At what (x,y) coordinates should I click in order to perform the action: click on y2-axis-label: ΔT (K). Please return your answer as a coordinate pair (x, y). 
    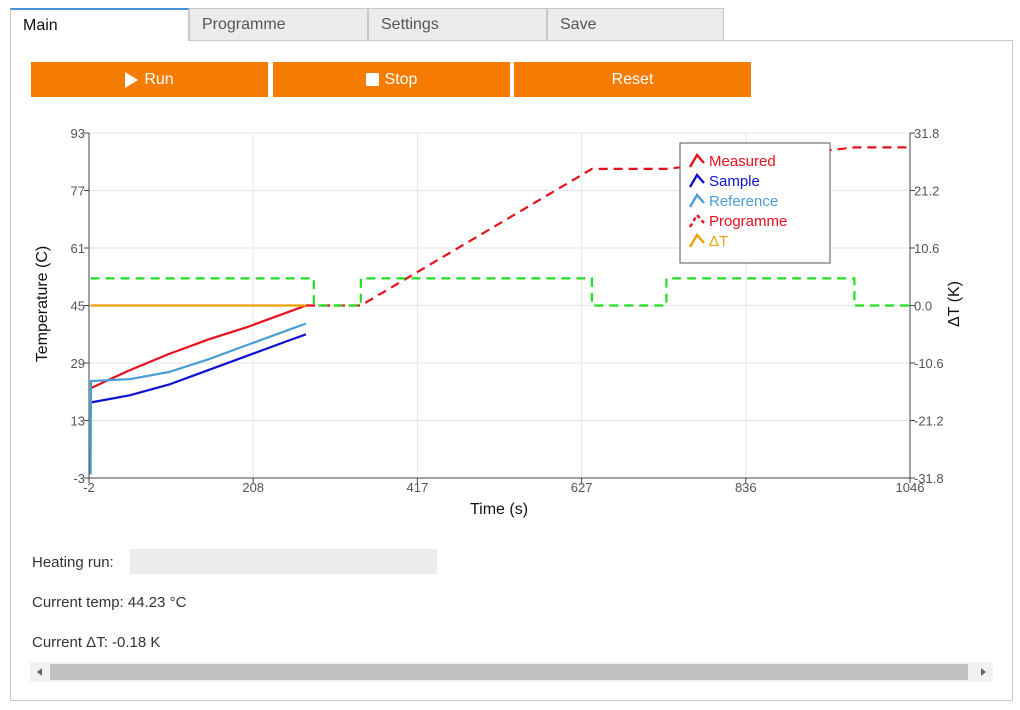
    Looking at the image, I should click on (954, 304).